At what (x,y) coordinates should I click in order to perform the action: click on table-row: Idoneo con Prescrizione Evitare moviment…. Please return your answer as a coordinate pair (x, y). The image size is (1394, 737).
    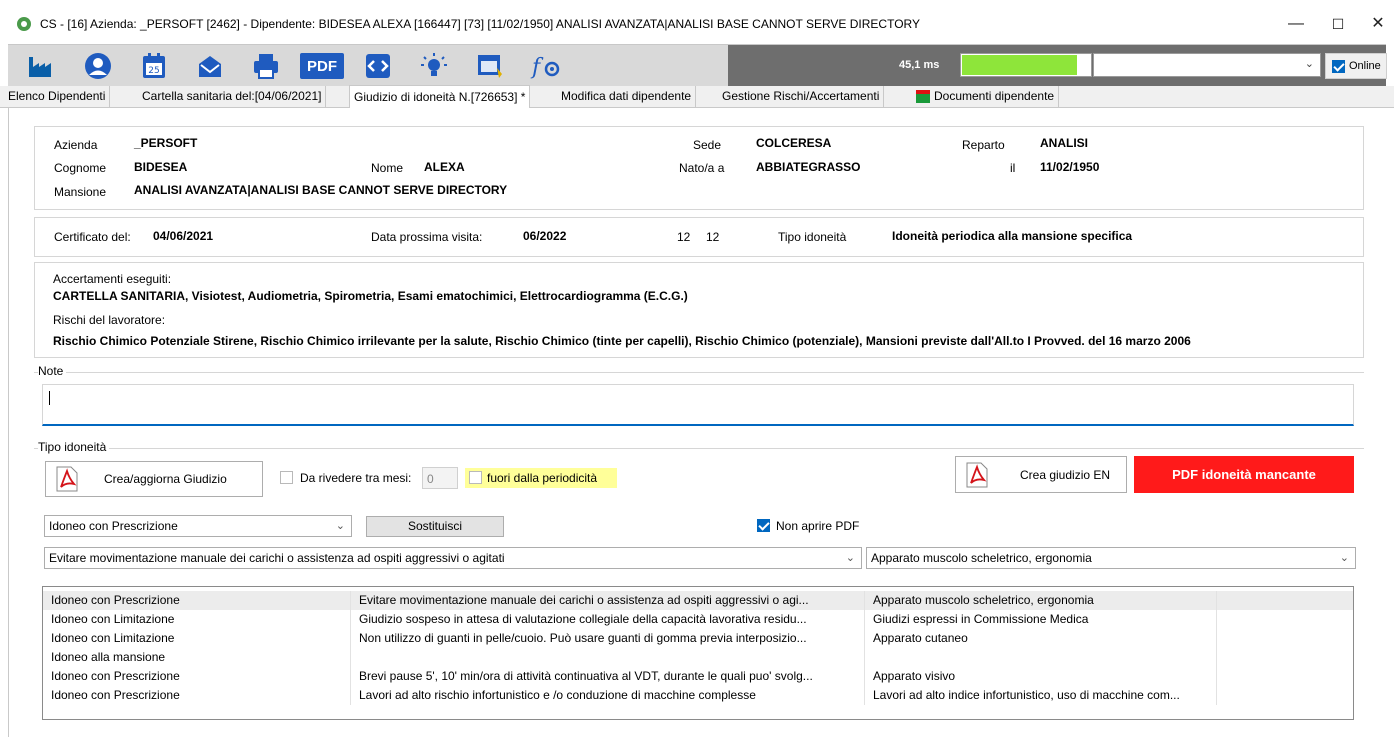
    Looking at the image, I should click on (698, 600).